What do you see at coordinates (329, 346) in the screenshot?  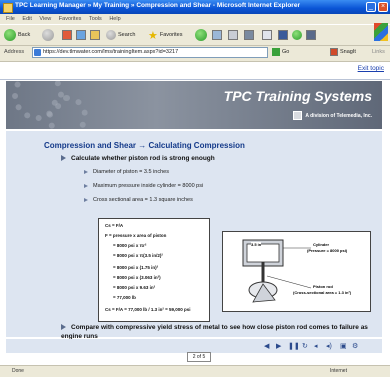 I see `volume-up-icon: ◂)` at bounding box center [329, 346].